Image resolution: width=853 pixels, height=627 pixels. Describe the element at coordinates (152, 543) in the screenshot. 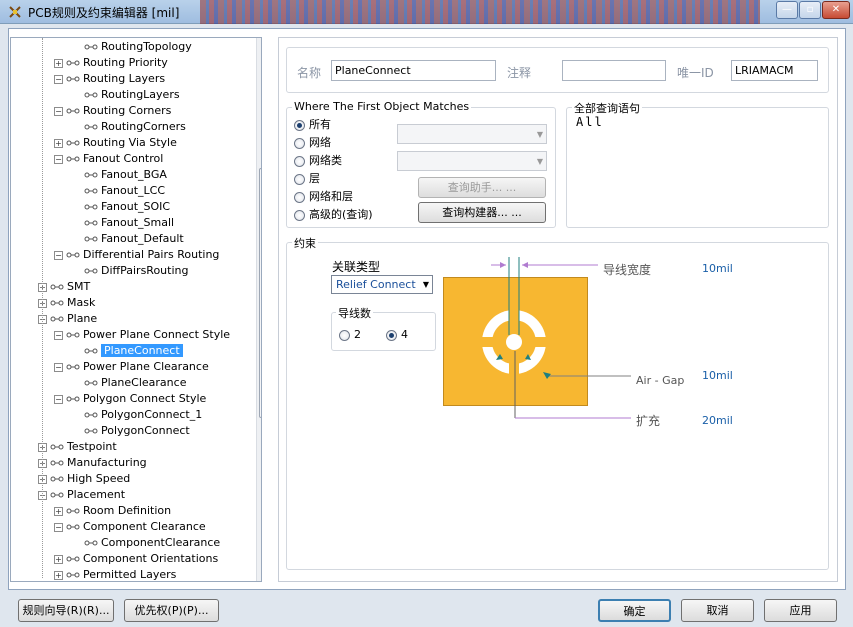

I see `tree-item: ComponentClearance` at that location.